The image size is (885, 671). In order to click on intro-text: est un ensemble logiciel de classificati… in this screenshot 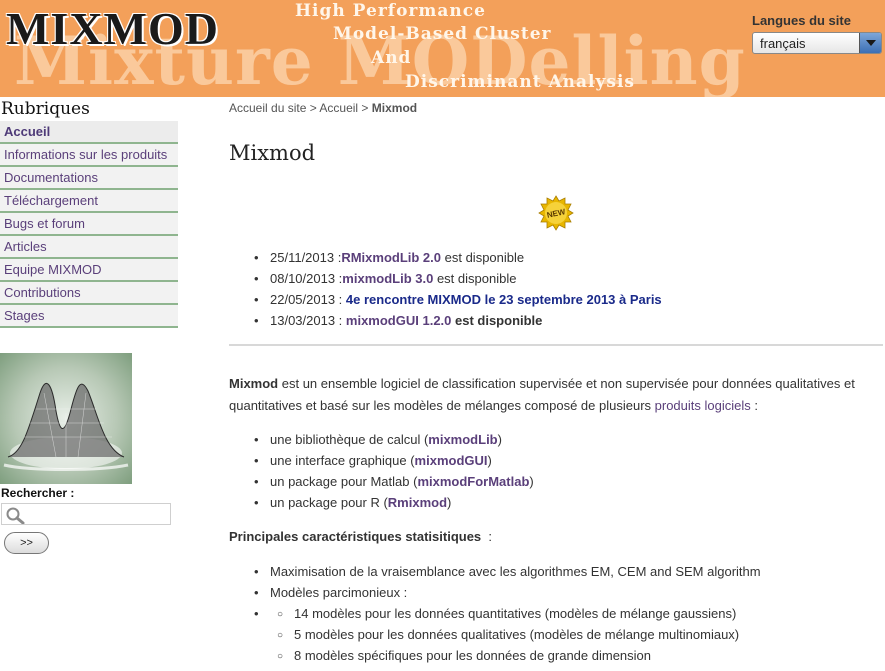, I will do `click(542, 394)`.